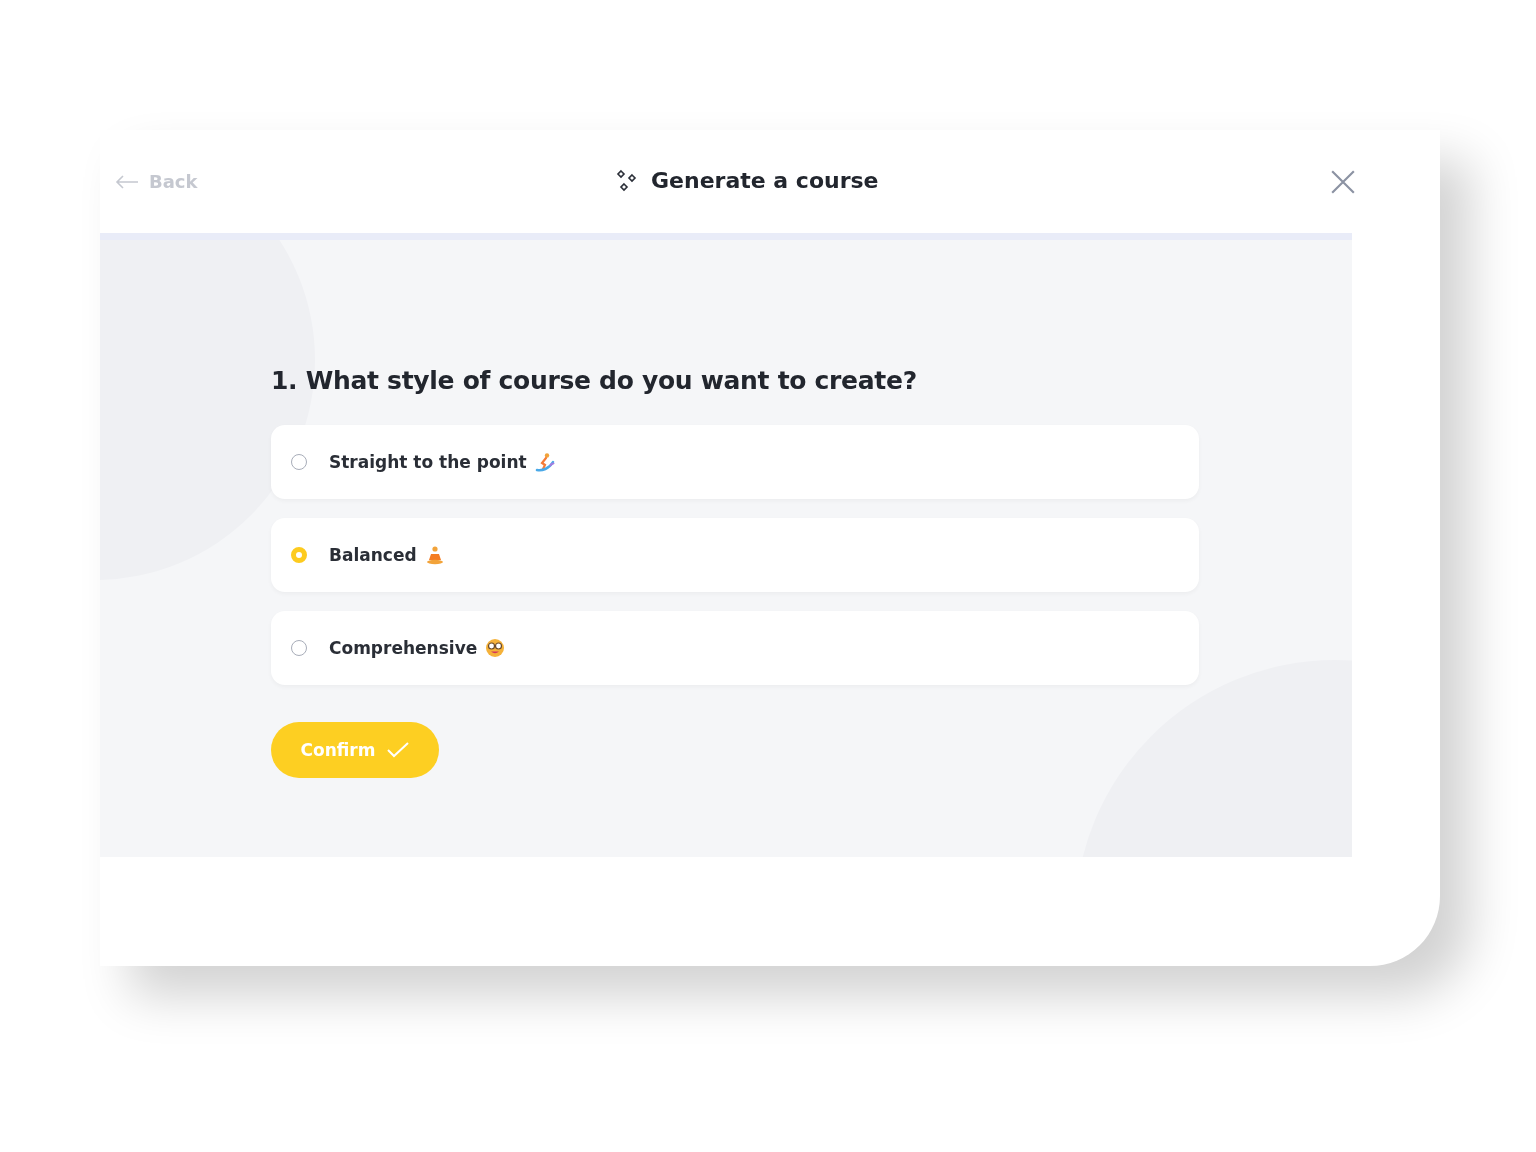  I want to click on option-card: Comprehensive, so click(735, 648).